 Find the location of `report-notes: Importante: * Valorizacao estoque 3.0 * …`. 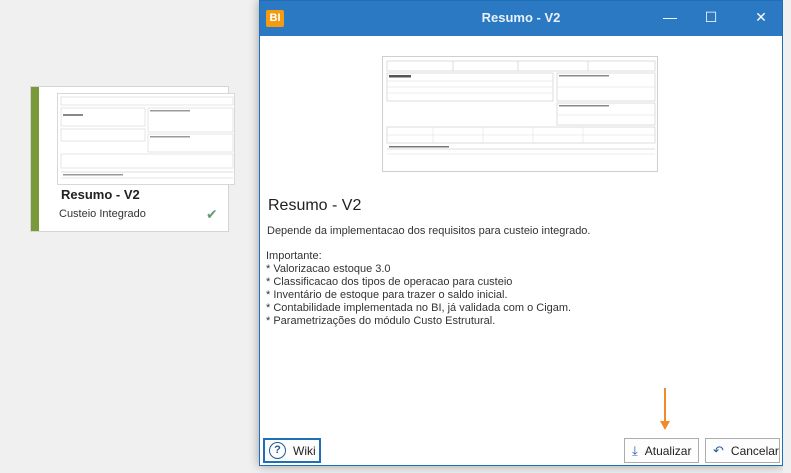

report-notes: Importante: * Valorizacao estoque 3.0 * … is located at coordinates (418, 289).